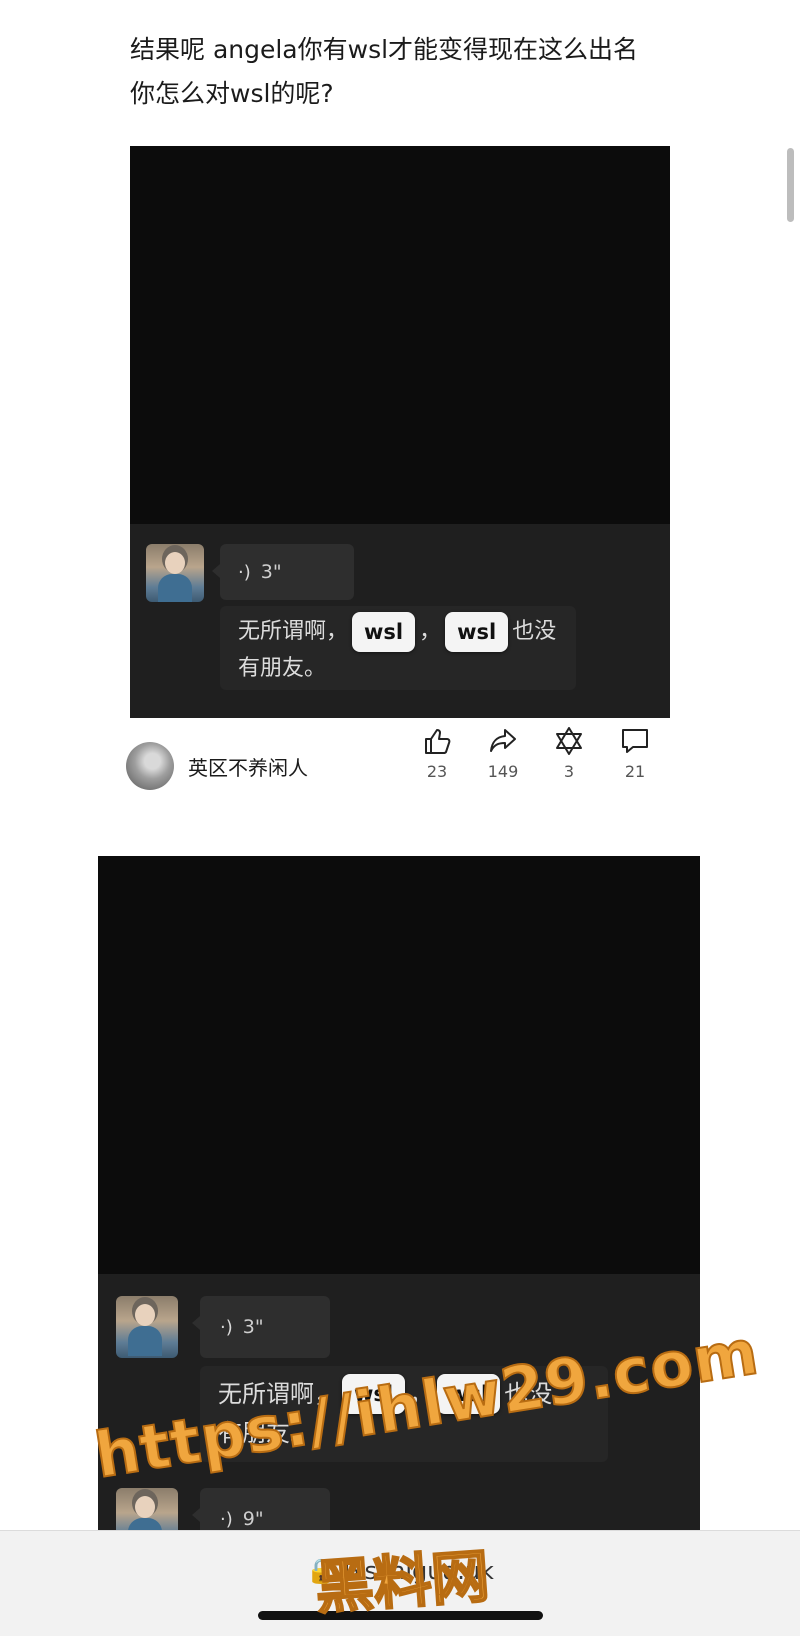 The image size is (800, 1636). I want to click on voice-duration: 9", so click(253, 1519).